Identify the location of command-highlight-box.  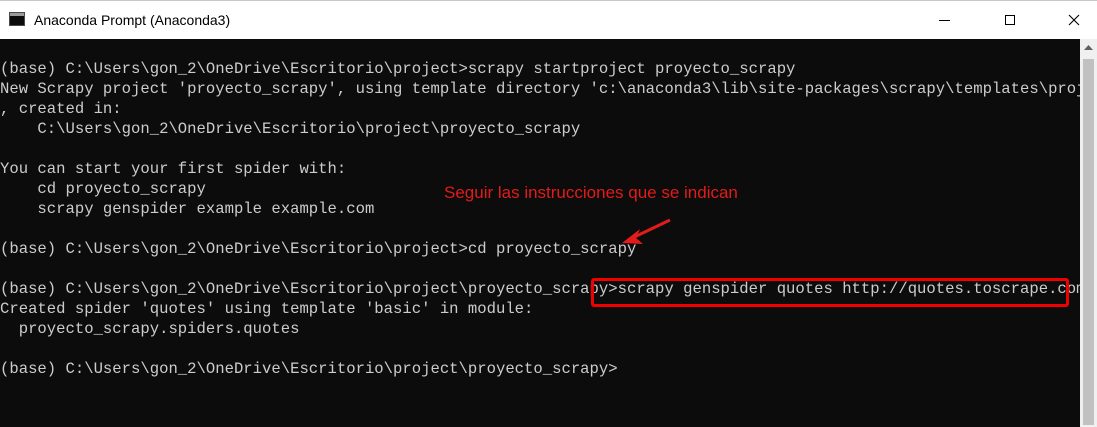
(830, 292).